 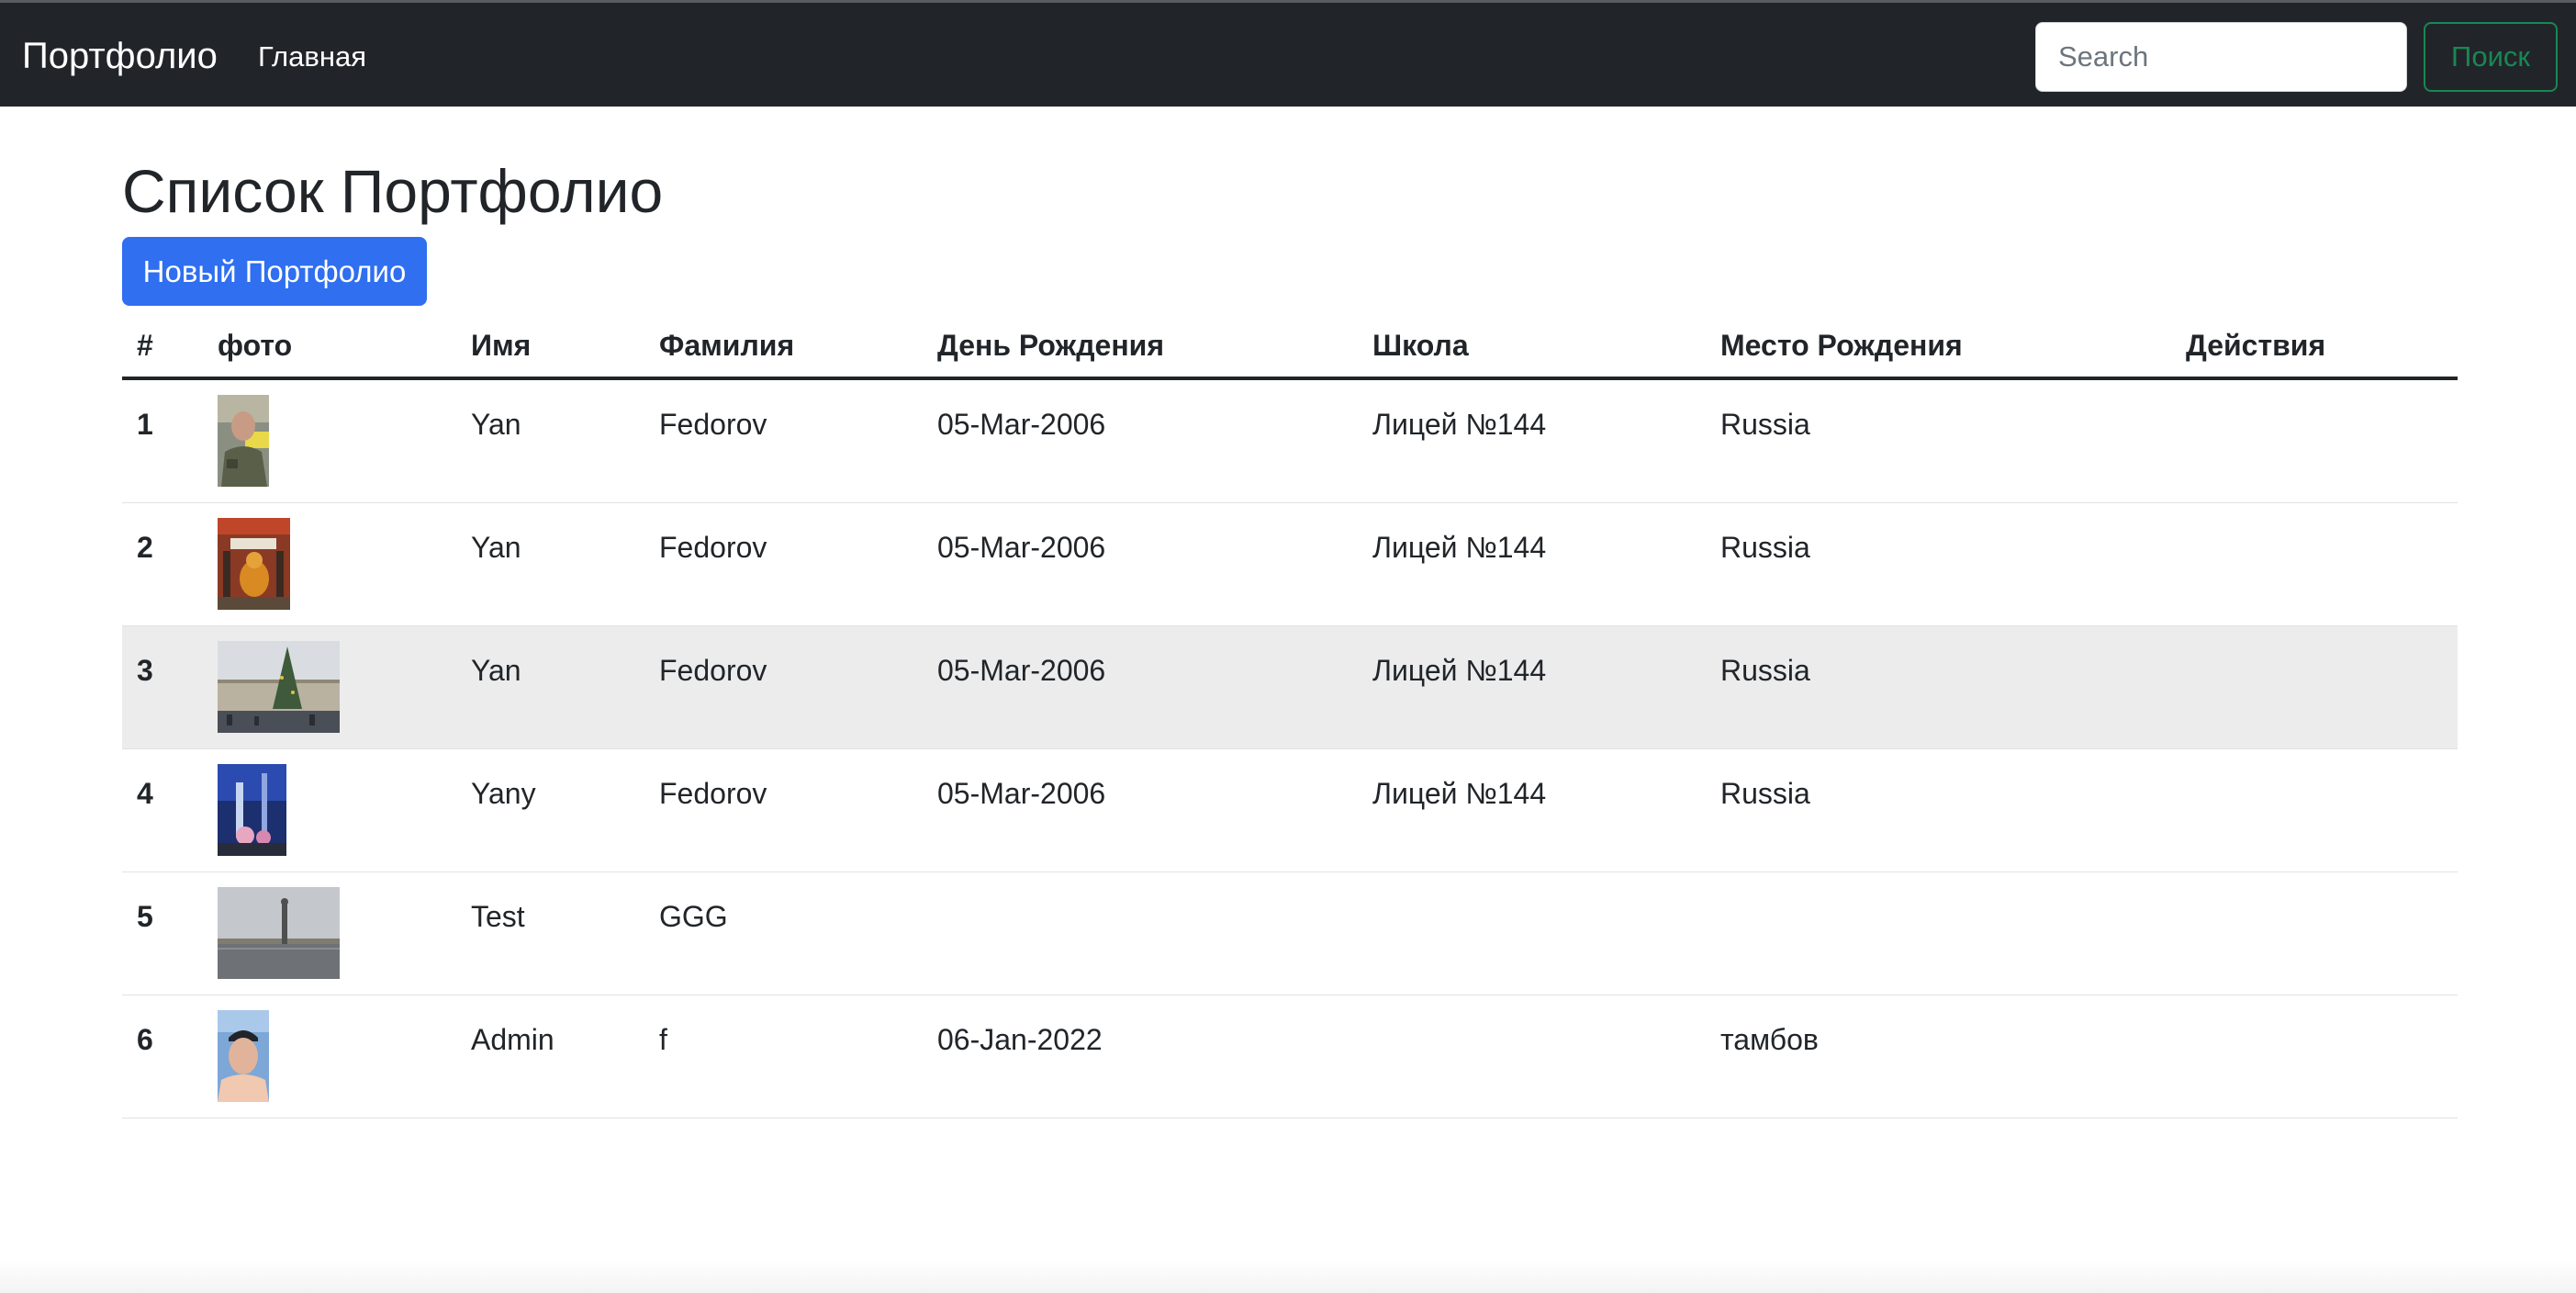 What do you see at coordinates (501, 345) in the screenshot?
I see `header-first-name: Имя` at bounding box center [501, 345].